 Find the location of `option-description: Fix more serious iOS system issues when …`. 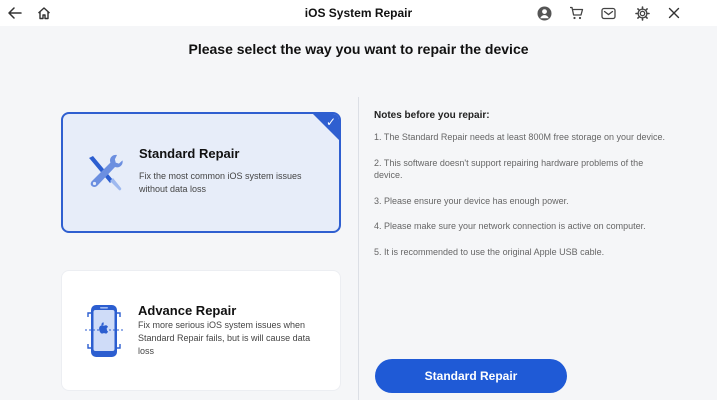

option-description: Fix more serious iOS system issues when … is located at coordinates (224, 338).